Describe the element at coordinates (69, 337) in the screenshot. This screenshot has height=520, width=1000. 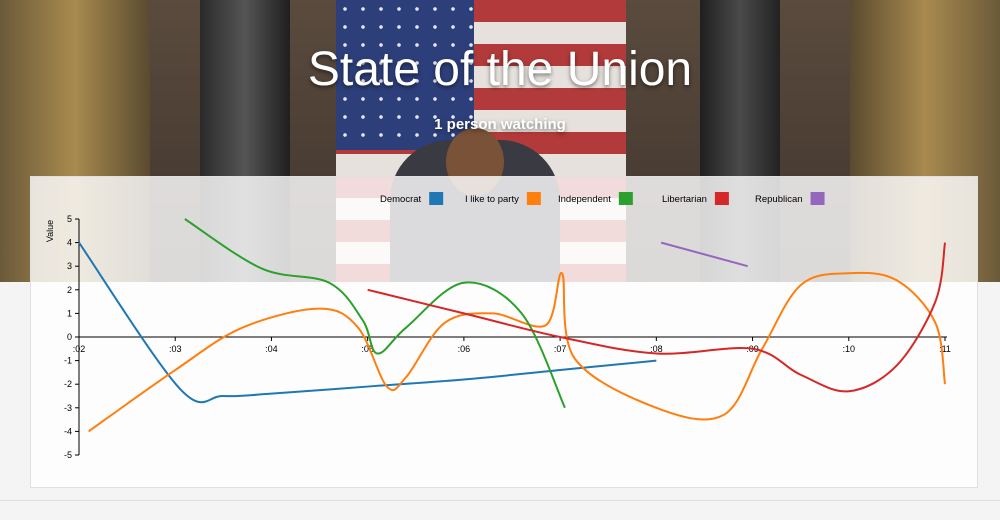
I see `y-tick-label: 0` at that location.